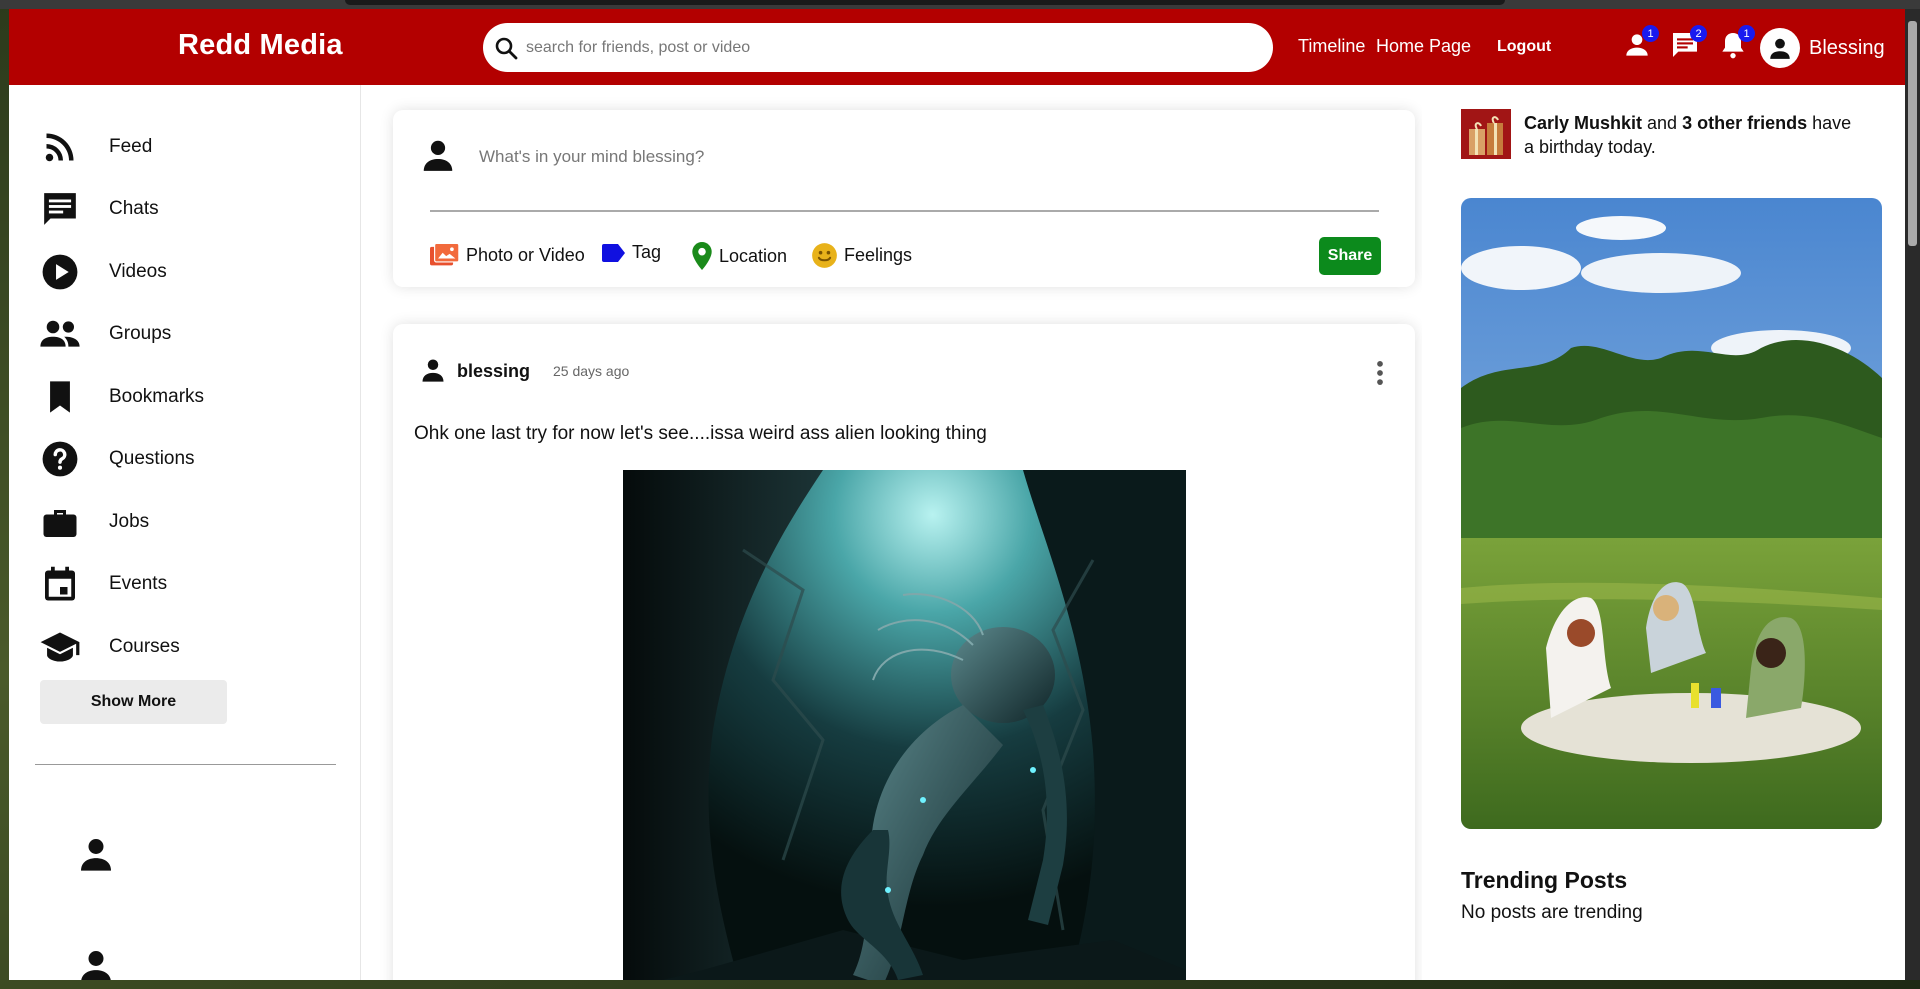  What do you see at coordinates (1847, 48) in the screenshot?
I see `username-label: Blessing` at bounding box center [1847, 48].